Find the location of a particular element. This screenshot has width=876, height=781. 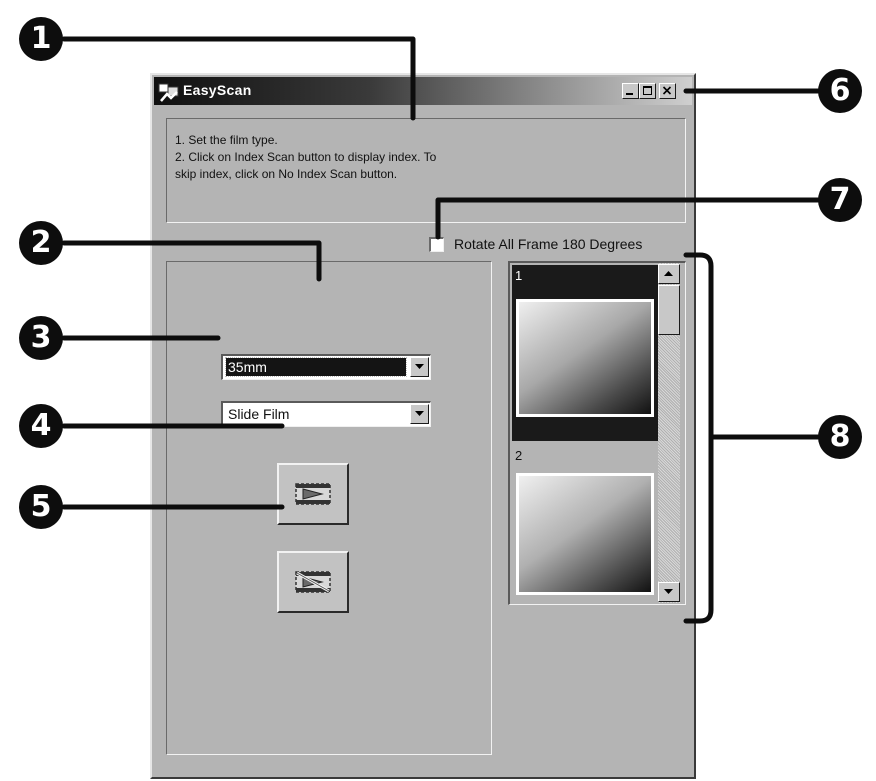

thumbnail-scrollbar is located at coordinates (669, 433).